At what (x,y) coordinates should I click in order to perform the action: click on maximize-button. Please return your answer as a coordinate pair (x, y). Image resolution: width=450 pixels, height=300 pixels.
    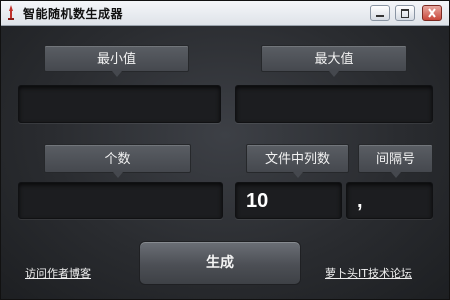
    Looking at the image, I should click on (405, 13).